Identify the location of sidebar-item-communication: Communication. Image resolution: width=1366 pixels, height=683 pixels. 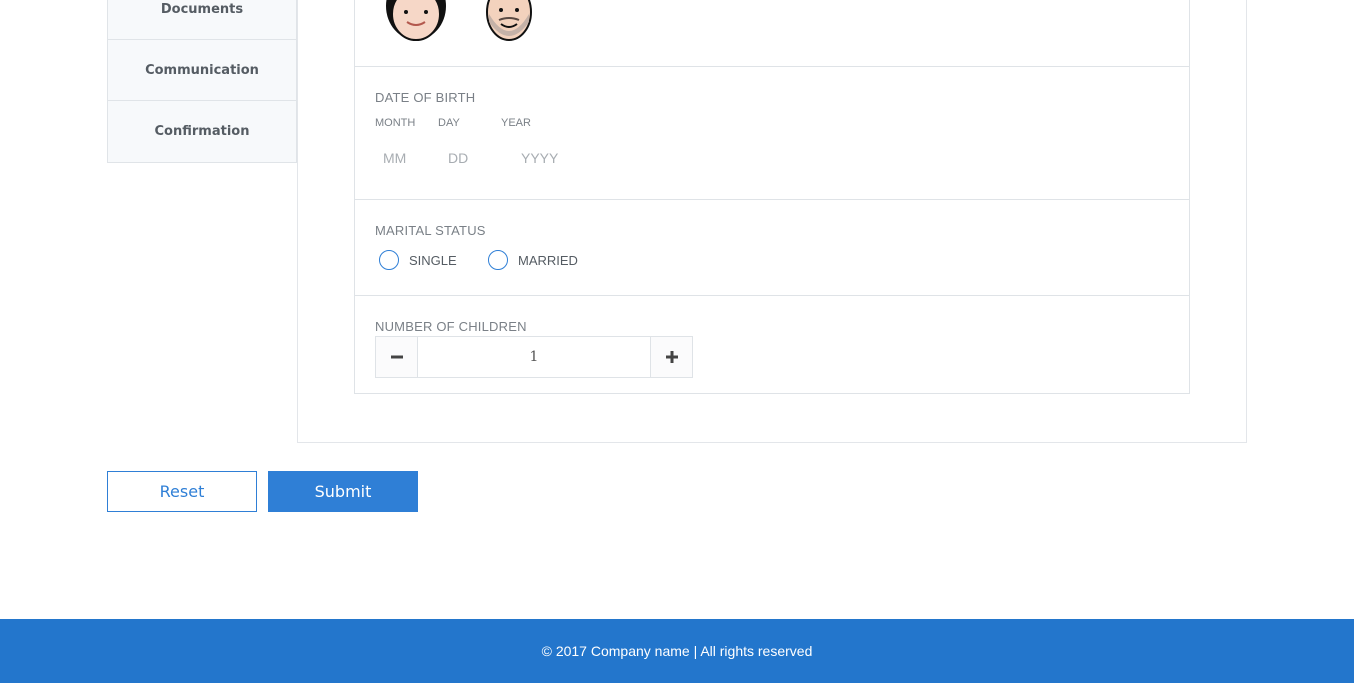
(202, 70).